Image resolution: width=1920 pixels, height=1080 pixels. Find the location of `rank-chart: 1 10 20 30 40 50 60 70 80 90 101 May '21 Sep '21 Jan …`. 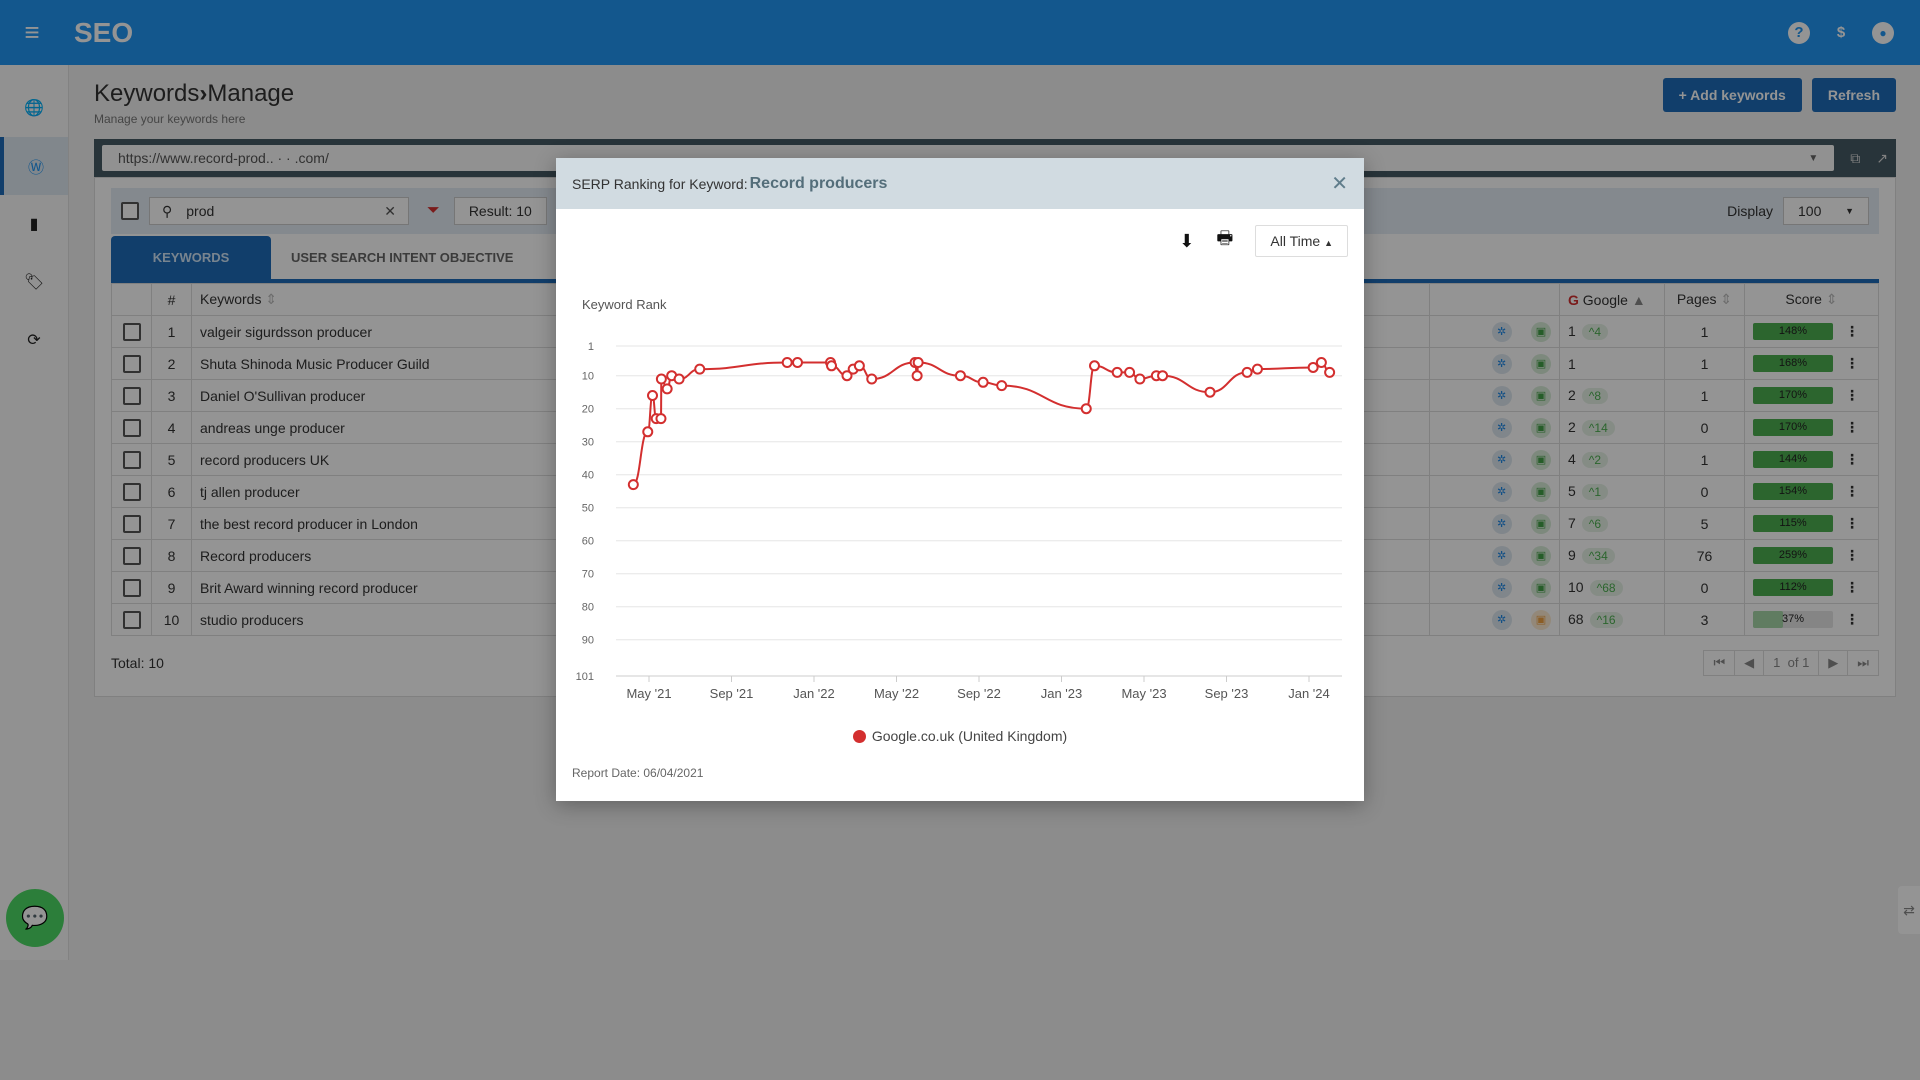

rank-chart: 1 10 20 30 40 50 60 70 80 90 101 May '21 Sep '21 Jan … is located at coordinates (959, 521).